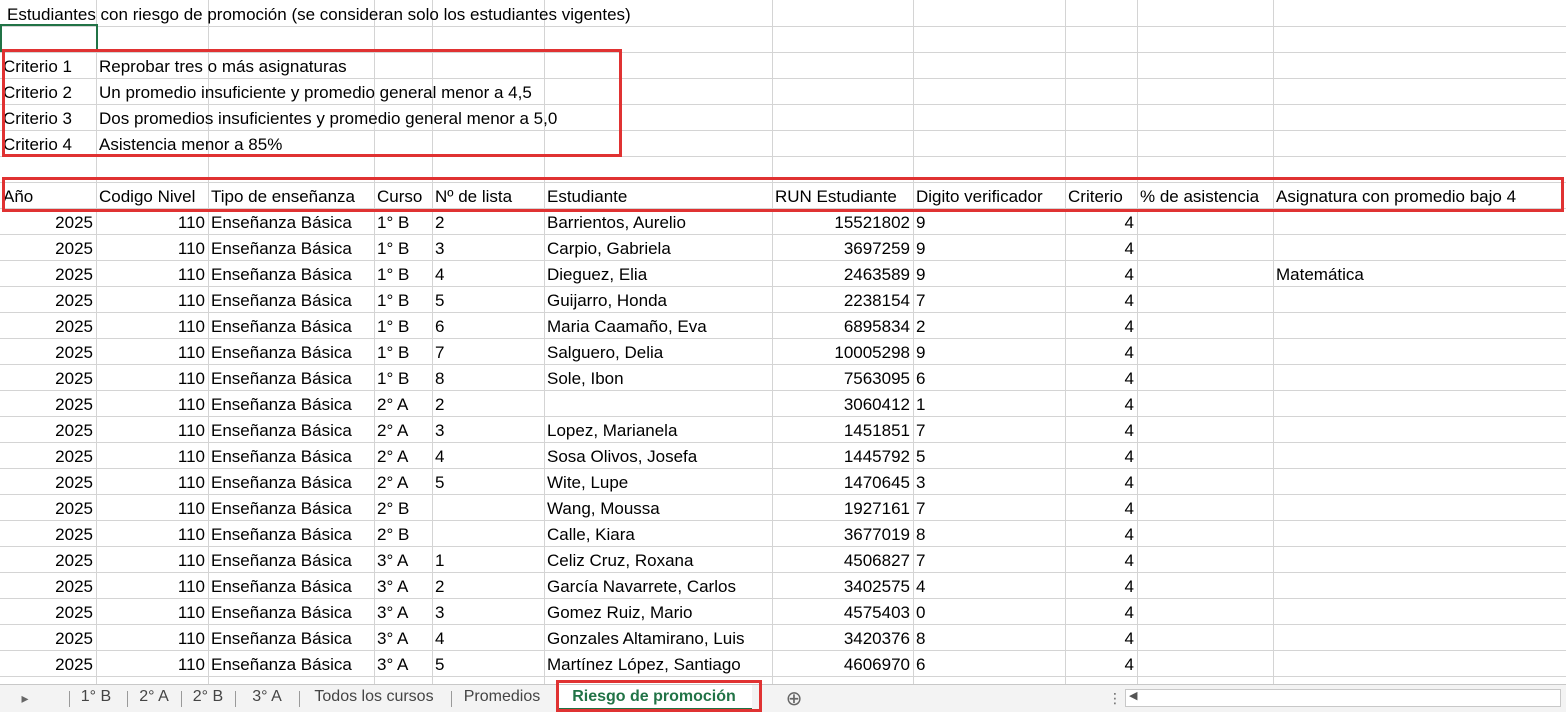 The image size is (1566, 712). What do you see at coordinates (794, 699) in the screenshot?
I see `add-sheet-icon: ⊕` at bounding box center [794, 699].